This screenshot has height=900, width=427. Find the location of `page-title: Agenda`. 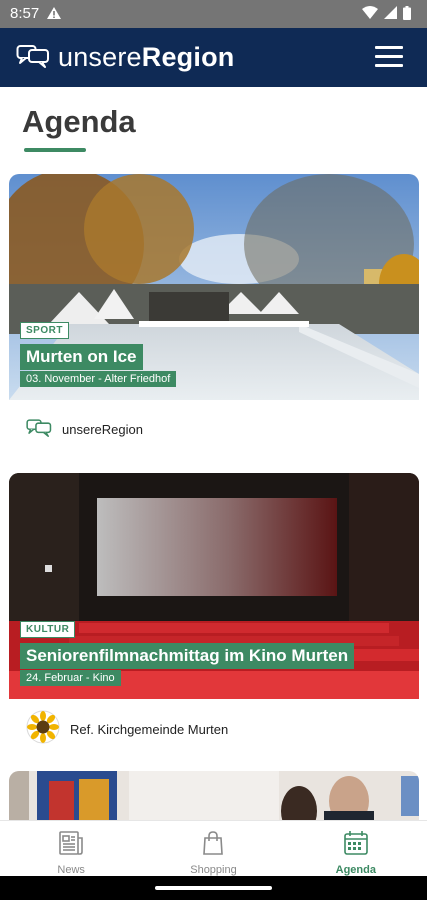

page-title: Agenda is located at coordinates (79, 121).